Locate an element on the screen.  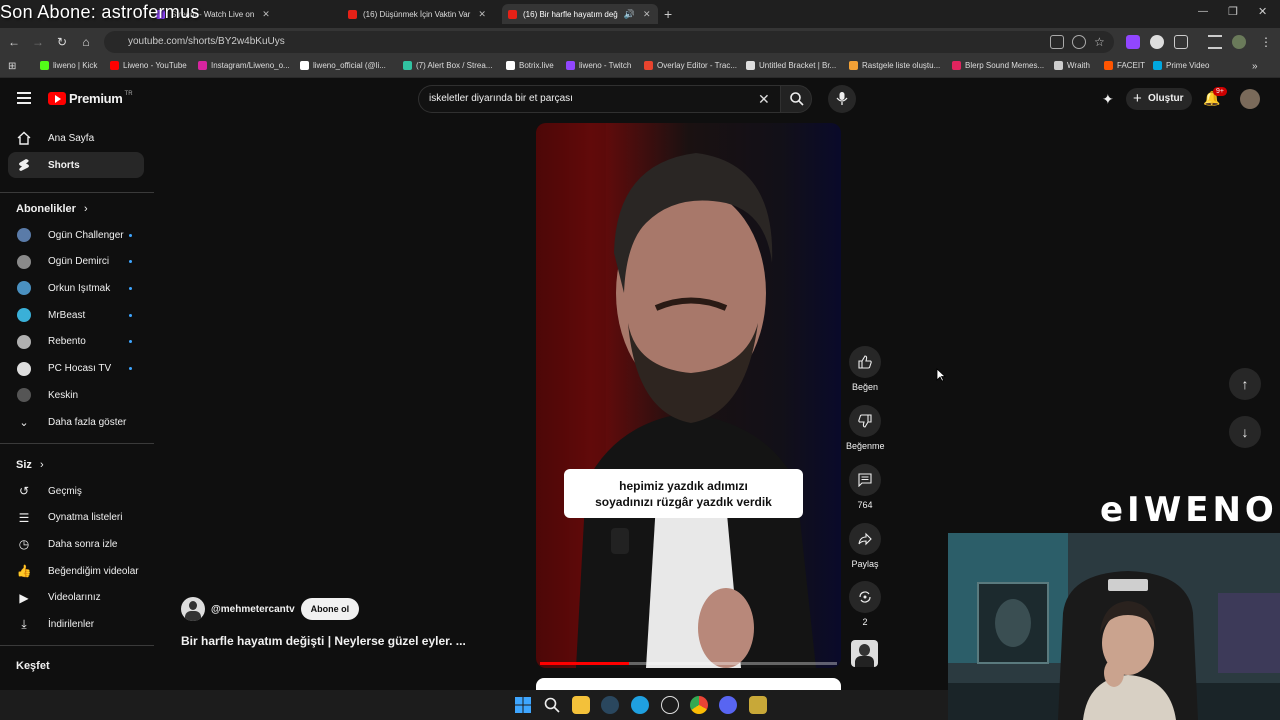
bookmark-item: liweno - Twitch is located at coordinates (598, 65).